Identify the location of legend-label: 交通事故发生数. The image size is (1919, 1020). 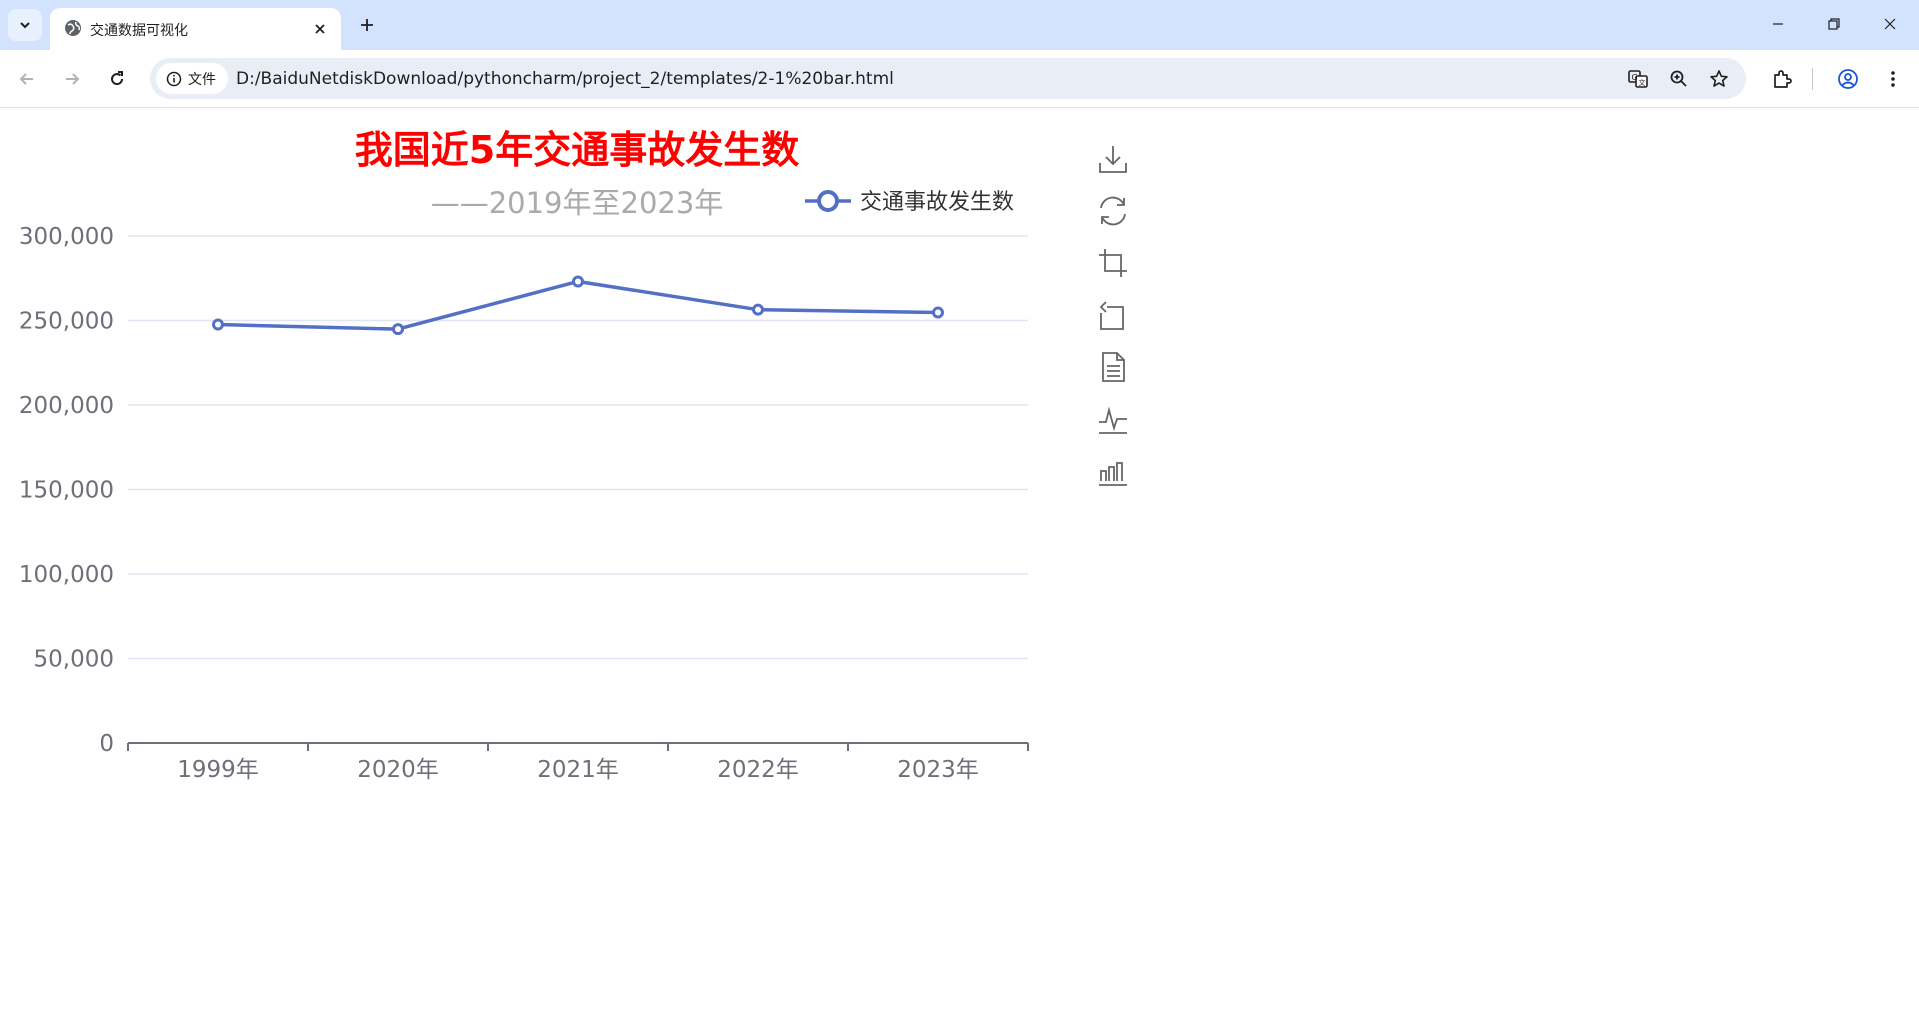
(937, 202).